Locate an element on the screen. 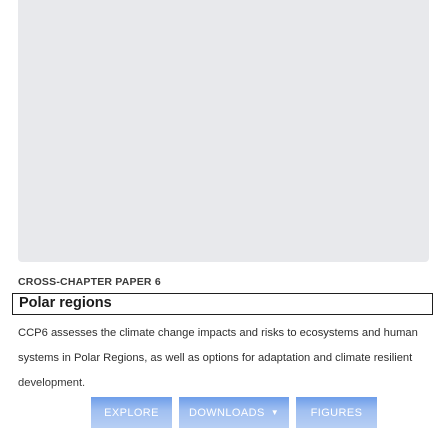 Image resolution: width=448 pixels, height=448 pixels. caret-down-icon: ▼ is located at coordinates (275, 412).